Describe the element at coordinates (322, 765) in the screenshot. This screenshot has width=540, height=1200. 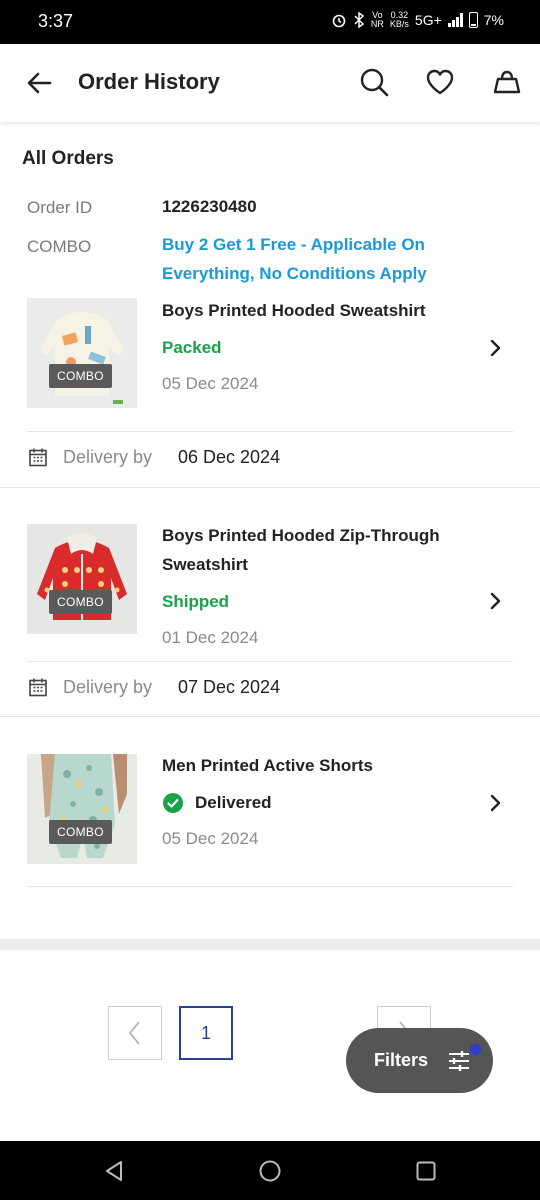
I see `item-name: Men Printed Active Shorts` at that location.